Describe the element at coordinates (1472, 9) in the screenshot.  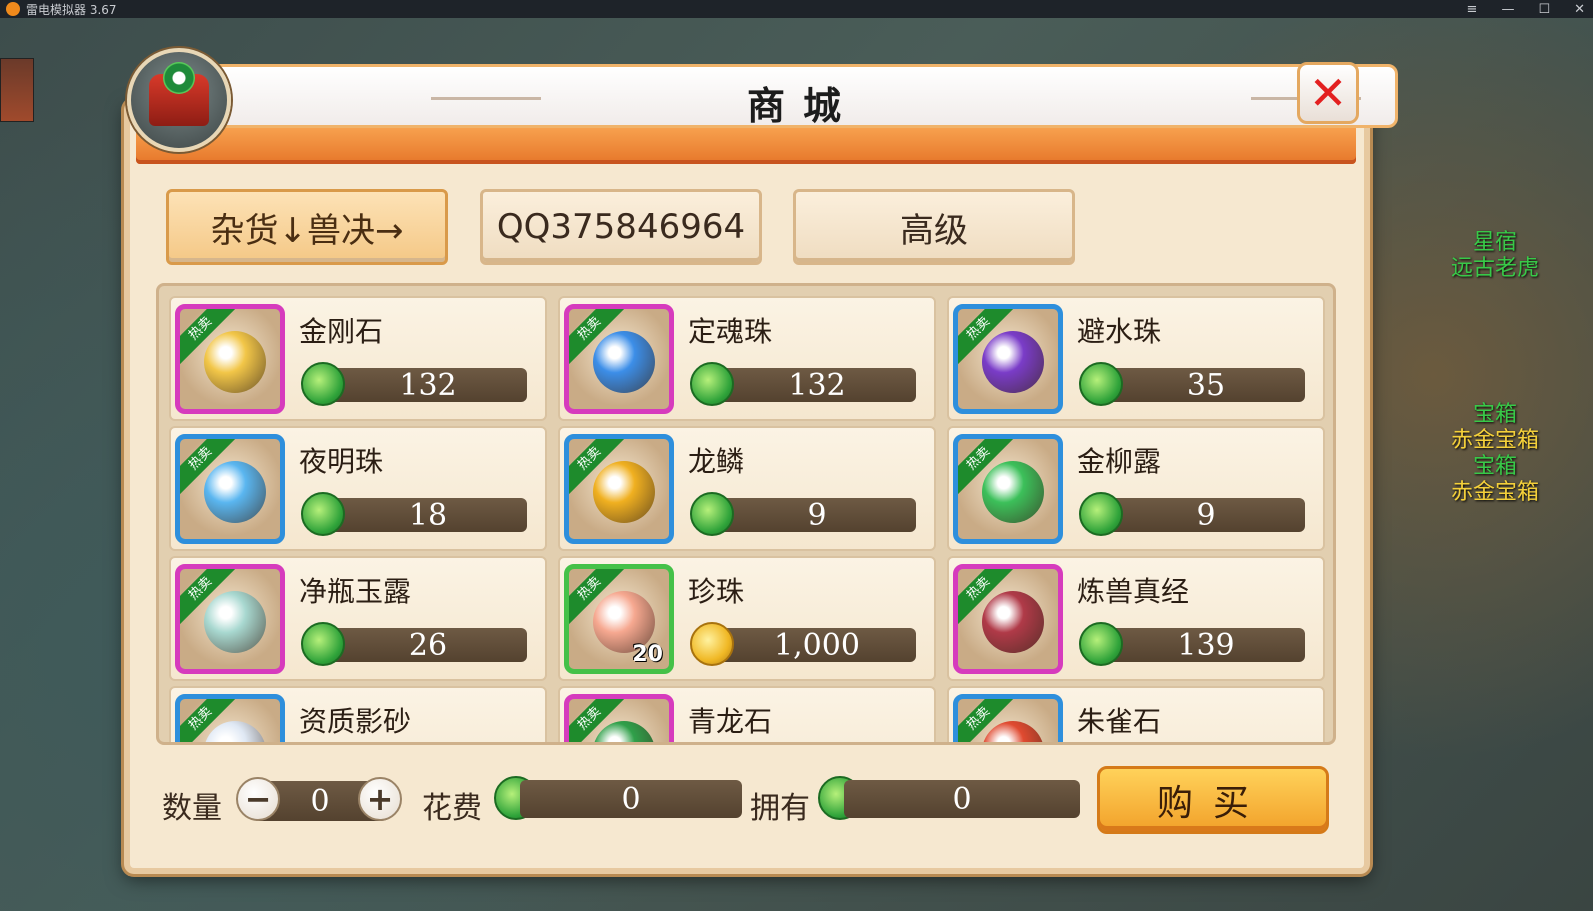
I see `menu-icon: ≡` at that location.